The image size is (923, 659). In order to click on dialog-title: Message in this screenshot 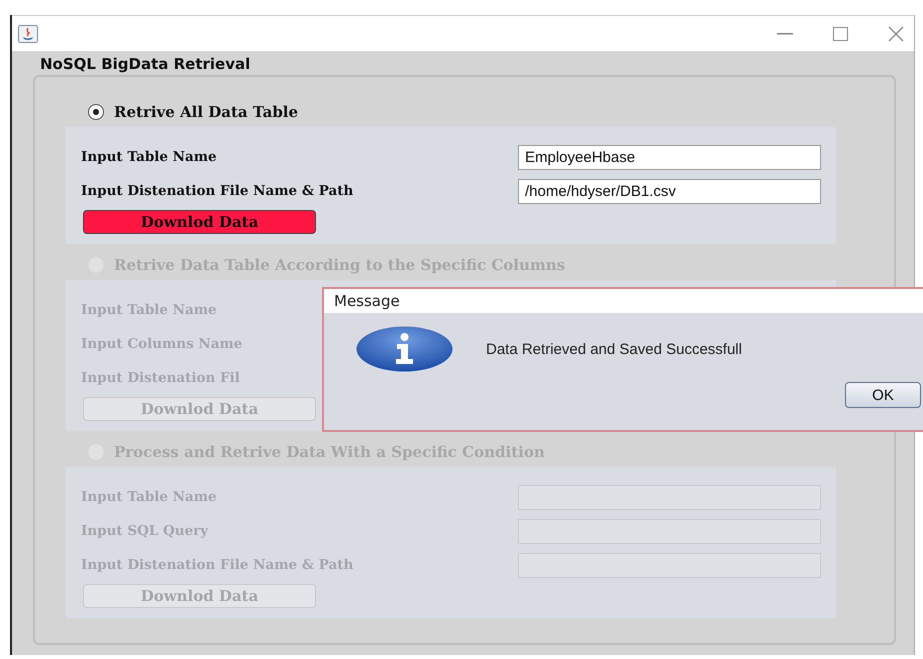, I will do `click(367, 301)`.